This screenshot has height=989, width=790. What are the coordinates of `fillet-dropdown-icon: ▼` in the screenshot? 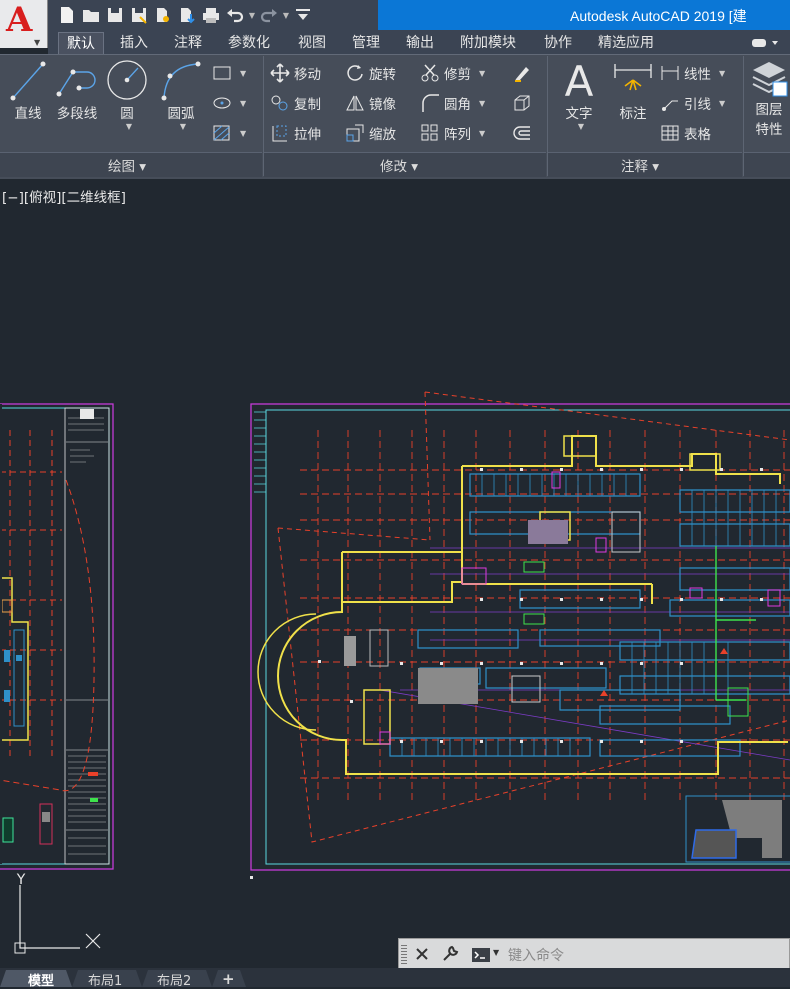 It's located at (482, 103).